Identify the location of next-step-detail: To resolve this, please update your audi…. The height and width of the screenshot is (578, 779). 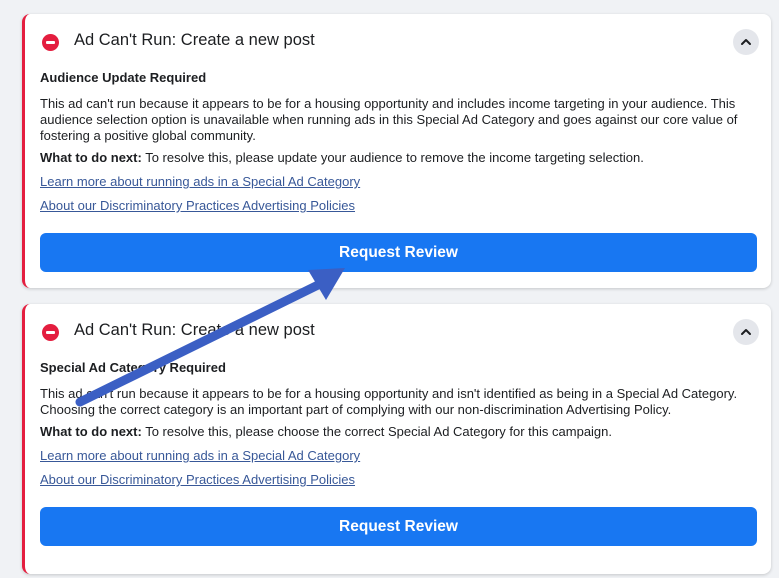
(392, 157).